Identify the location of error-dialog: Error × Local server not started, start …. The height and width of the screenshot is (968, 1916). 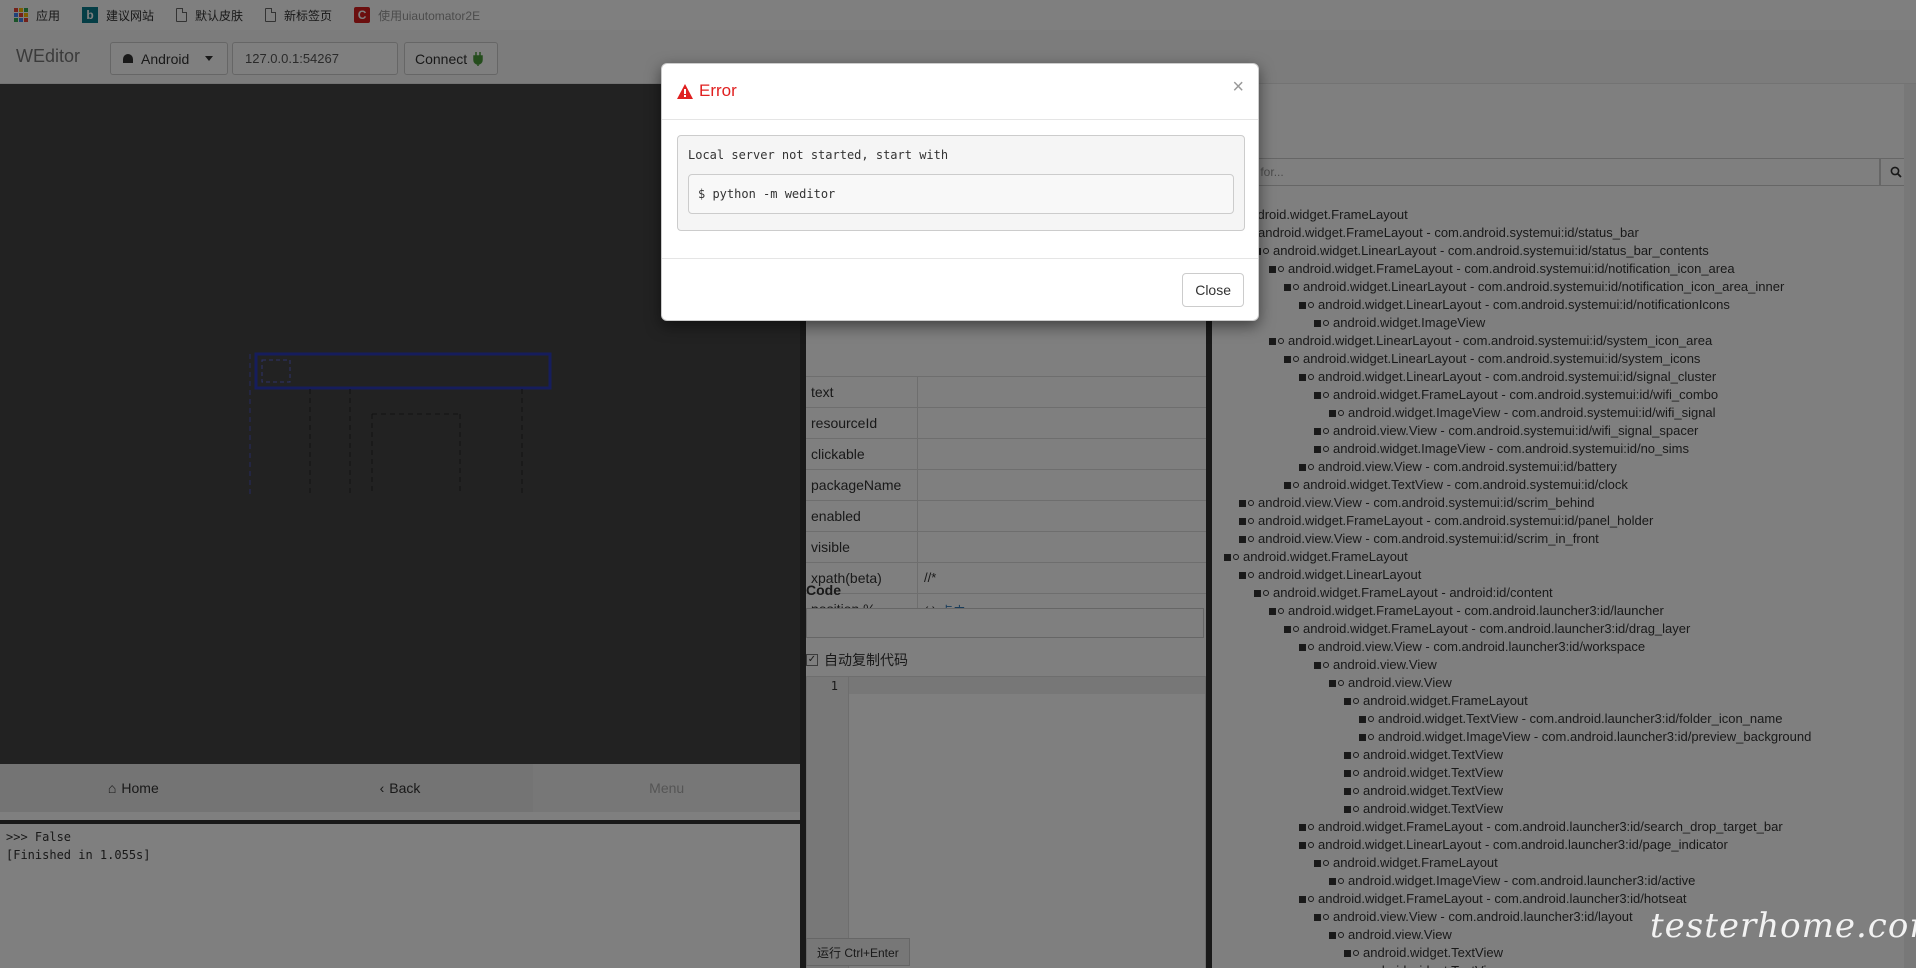
(960, 192).